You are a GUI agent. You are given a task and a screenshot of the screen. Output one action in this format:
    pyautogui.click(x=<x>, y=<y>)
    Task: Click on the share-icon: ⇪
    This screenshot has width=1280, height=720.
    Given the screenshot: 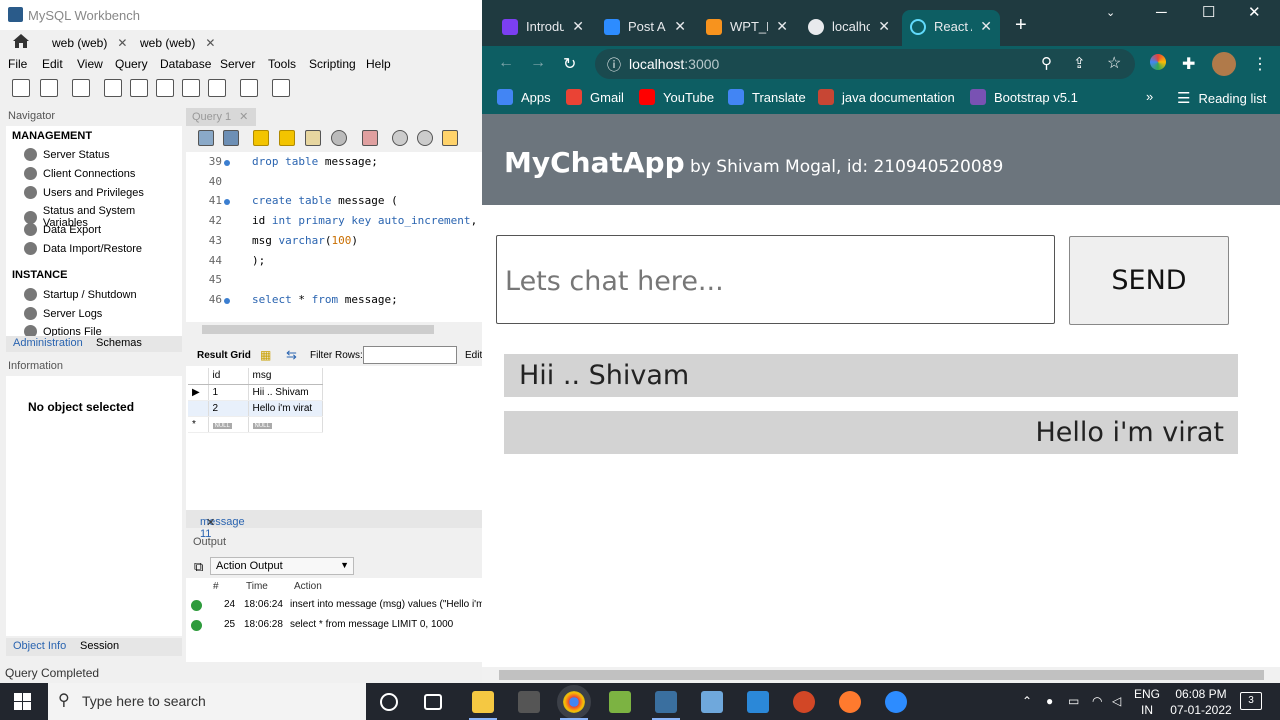 What is the action you would take?
    pyautogui.click(x=1079, y=63)
    